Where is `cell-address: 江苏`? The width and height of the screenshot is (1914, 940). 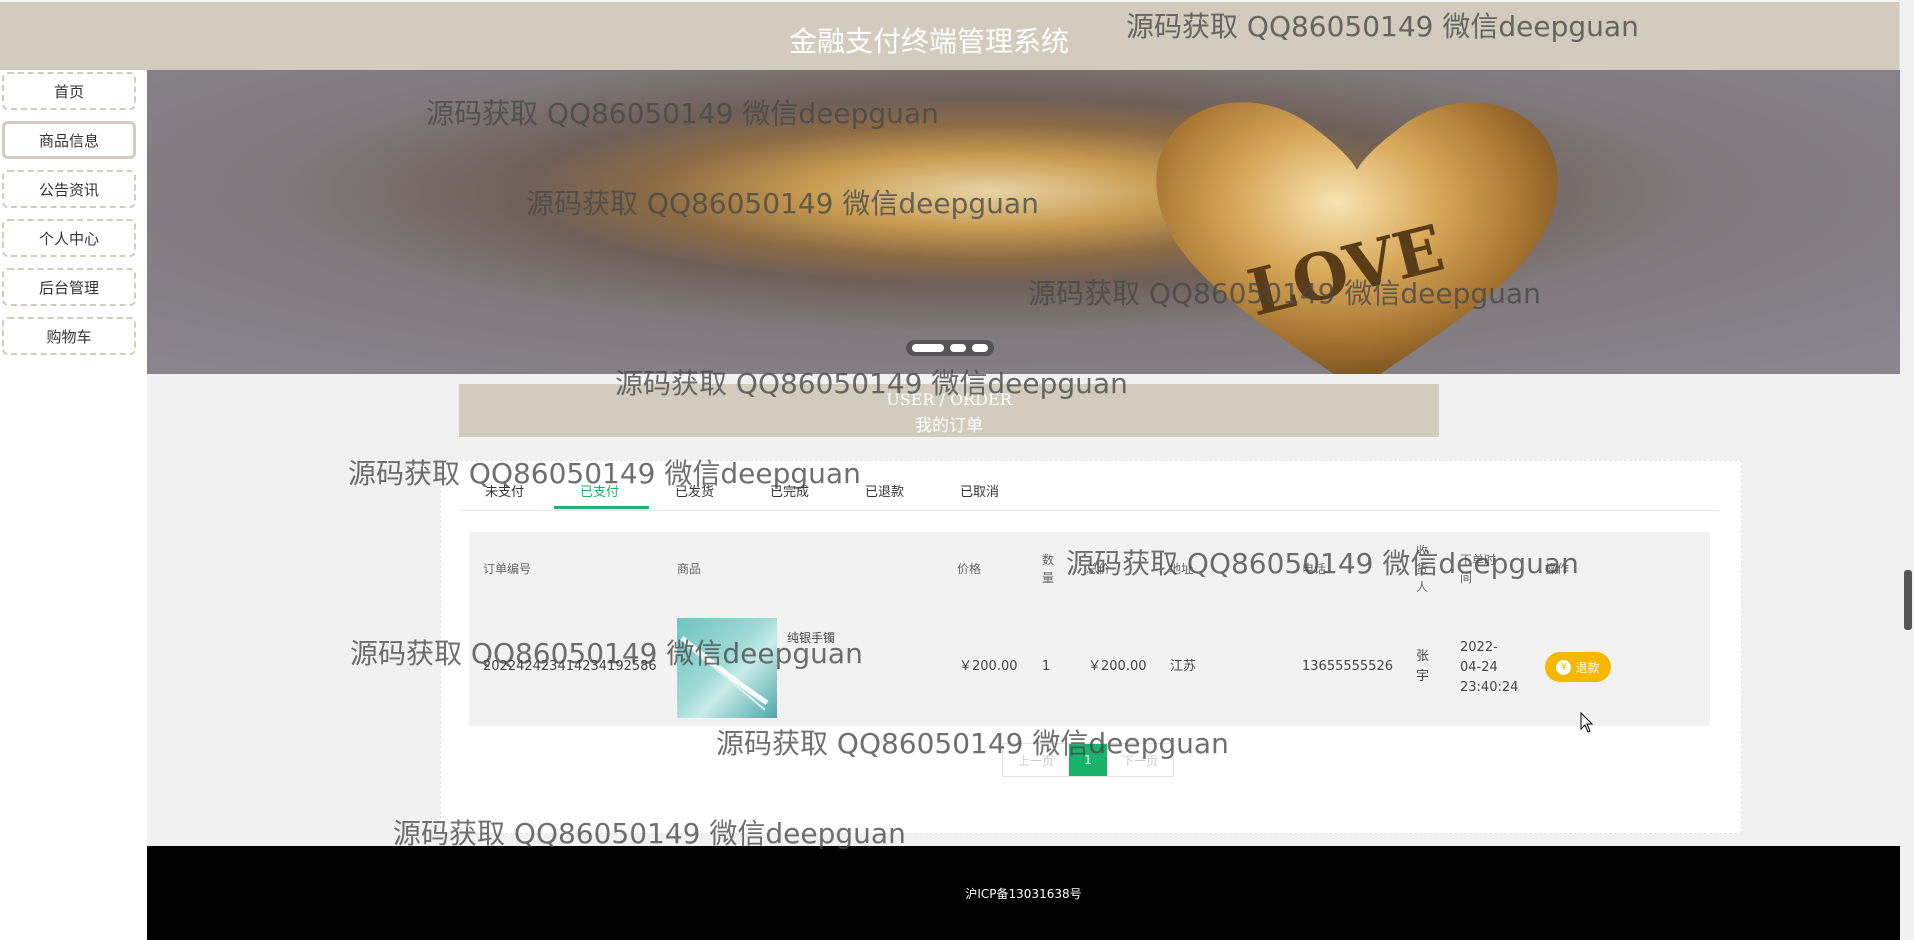
cell-address: 江苏 is located at coordinates (1183, 666).